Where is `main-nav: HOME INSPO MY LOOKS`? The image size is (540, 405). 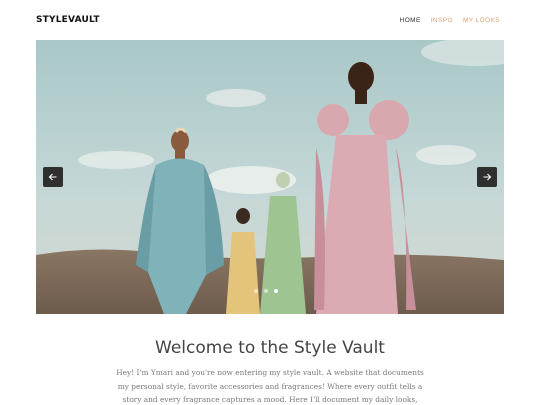 main-nav: HOME INSPO MY LOOKS is located at coordinates (450, 20).